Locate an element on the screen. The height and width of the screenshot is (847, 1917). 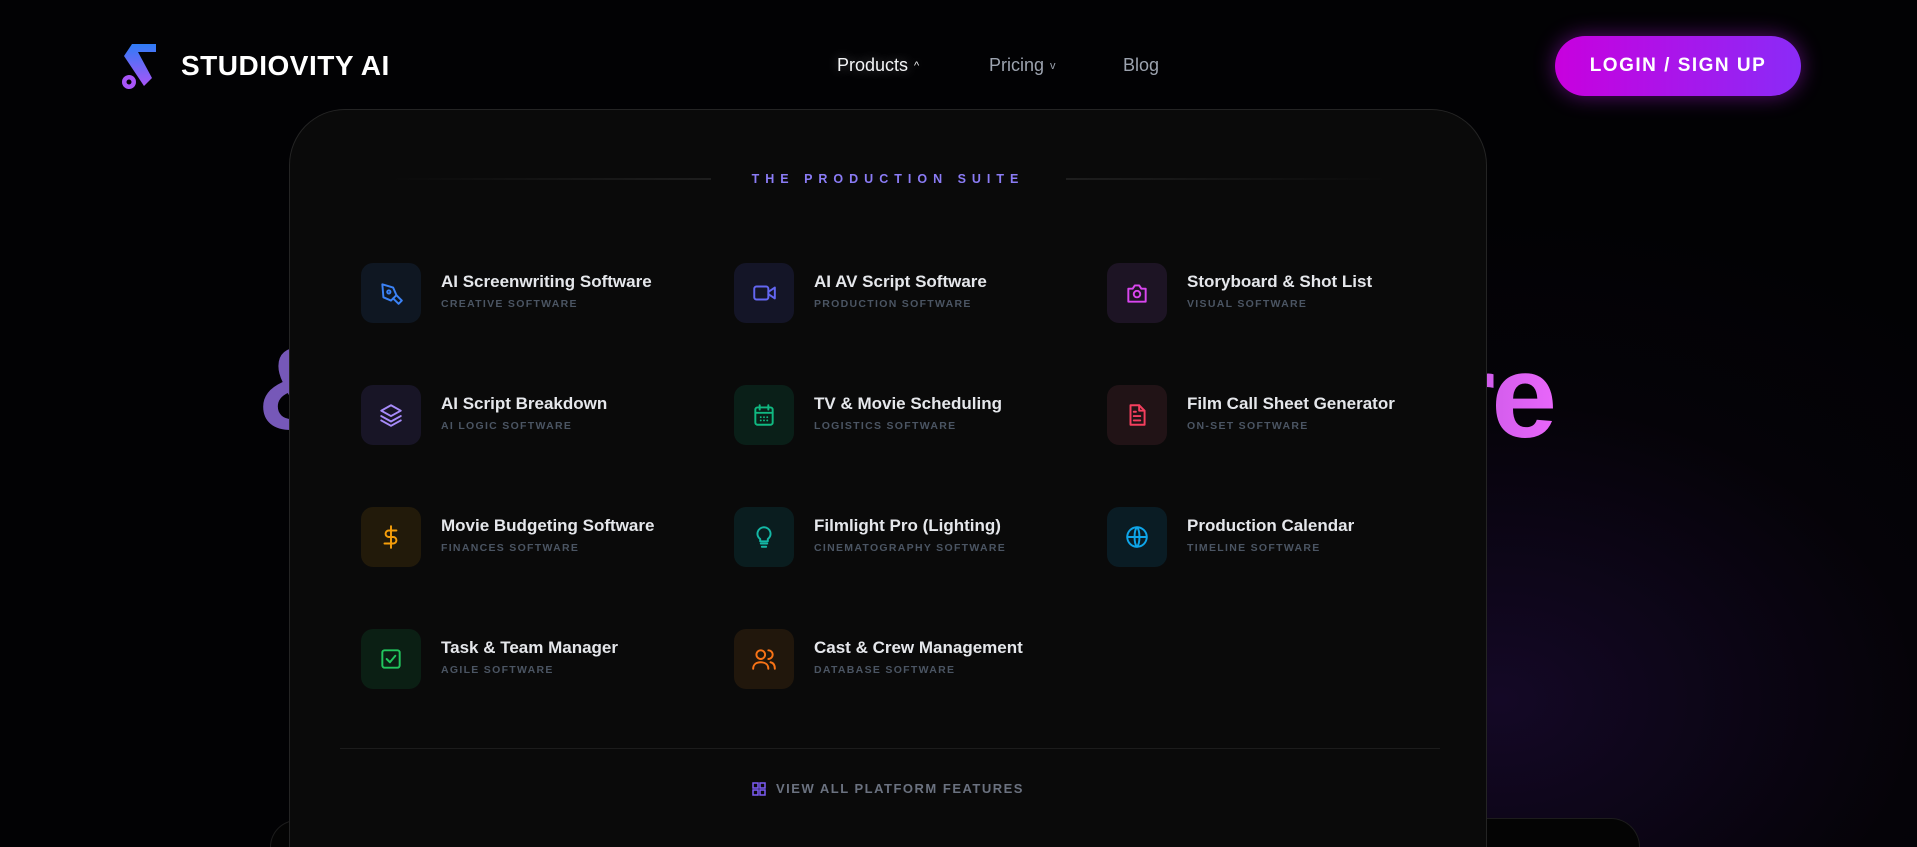
lightbulb-icon-box is located at coordinates (764, 537).